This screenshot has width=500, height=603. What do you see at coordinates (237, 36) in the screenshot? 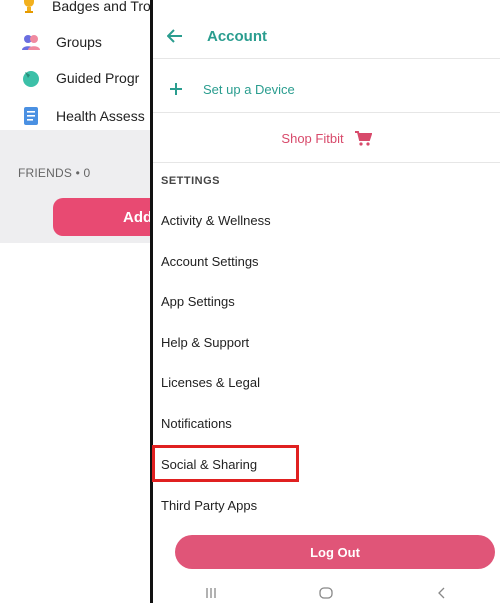
I see `page-title: Account` at bounding box center [237, 36].